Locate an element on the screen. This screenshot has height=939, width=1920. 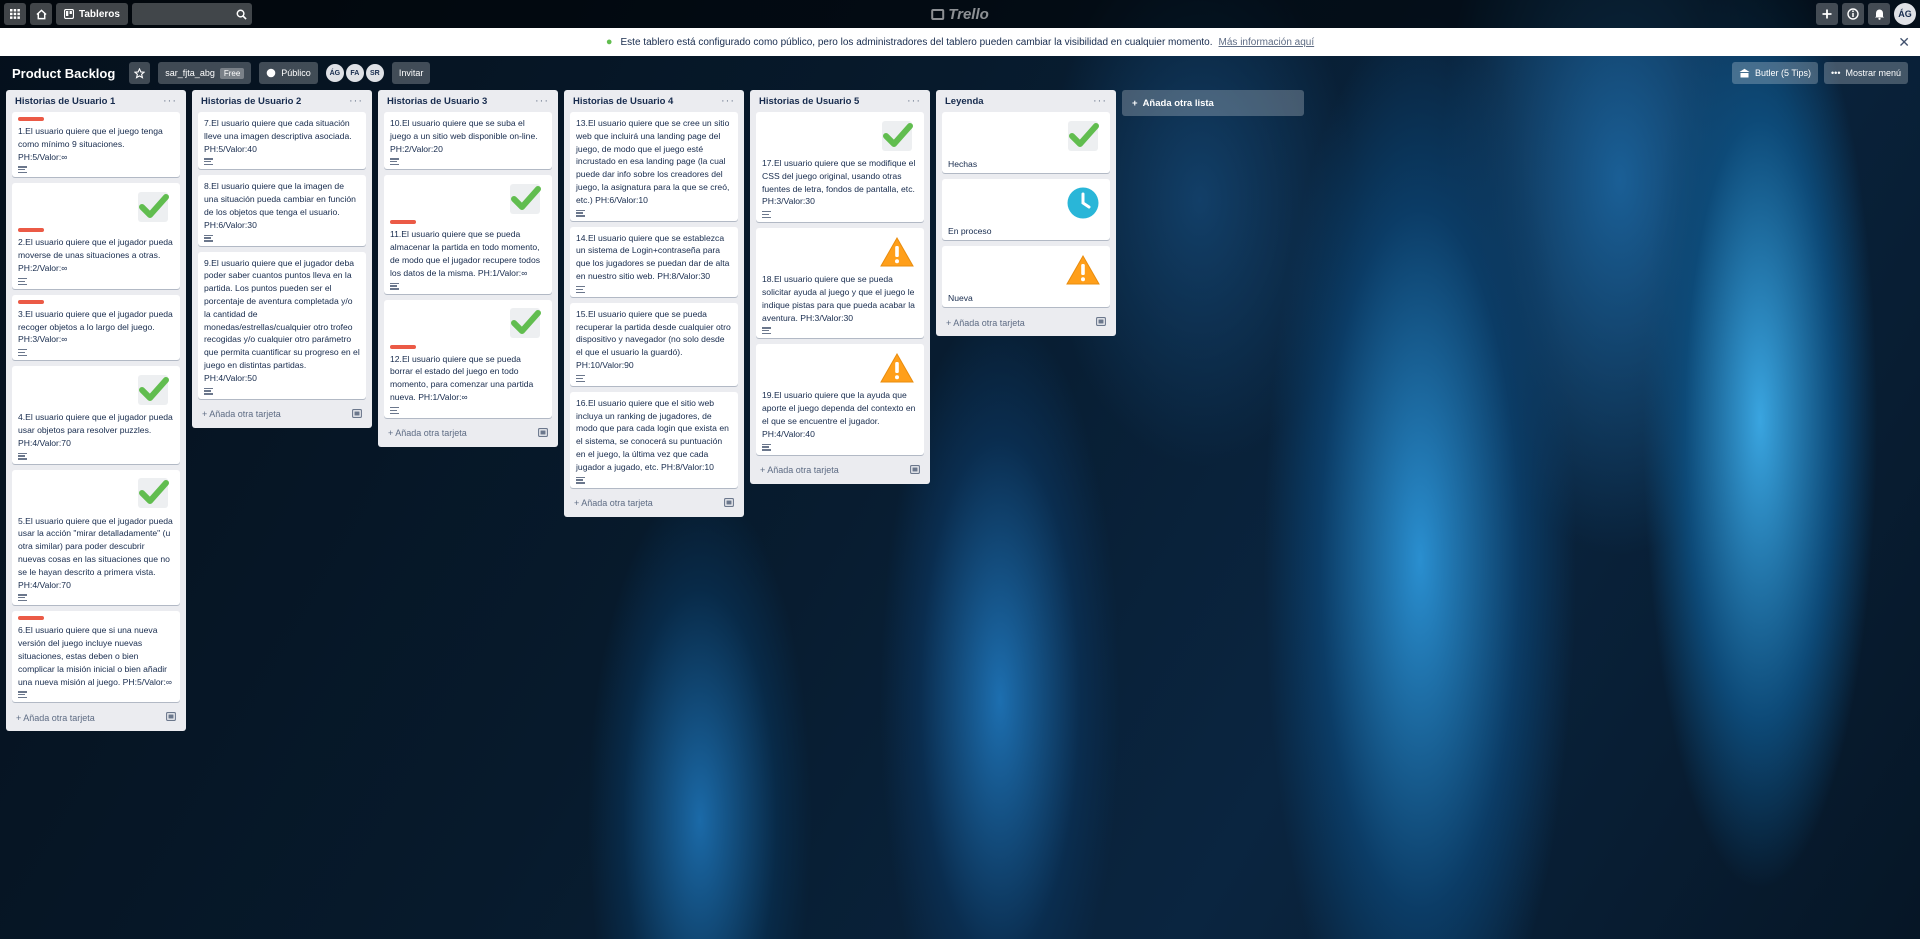
boards-icon is located at coordinates (69, 14).